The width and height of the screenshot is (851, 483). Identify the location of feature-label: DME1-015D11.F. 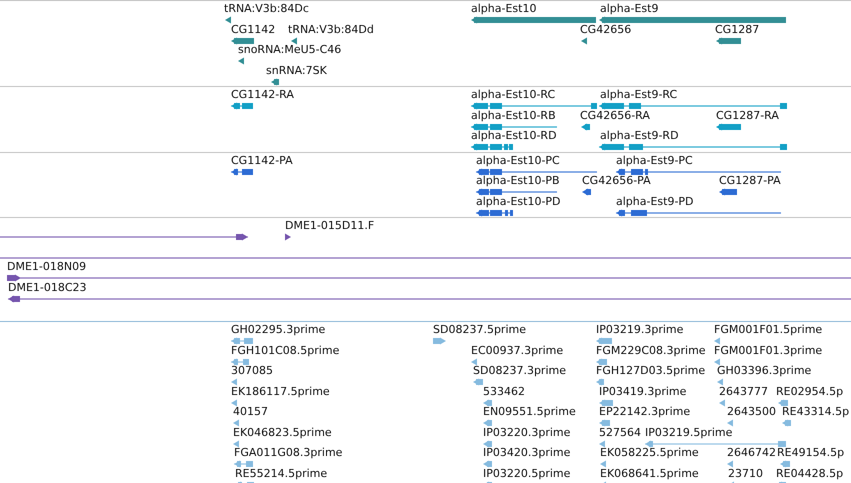
(329, 225).